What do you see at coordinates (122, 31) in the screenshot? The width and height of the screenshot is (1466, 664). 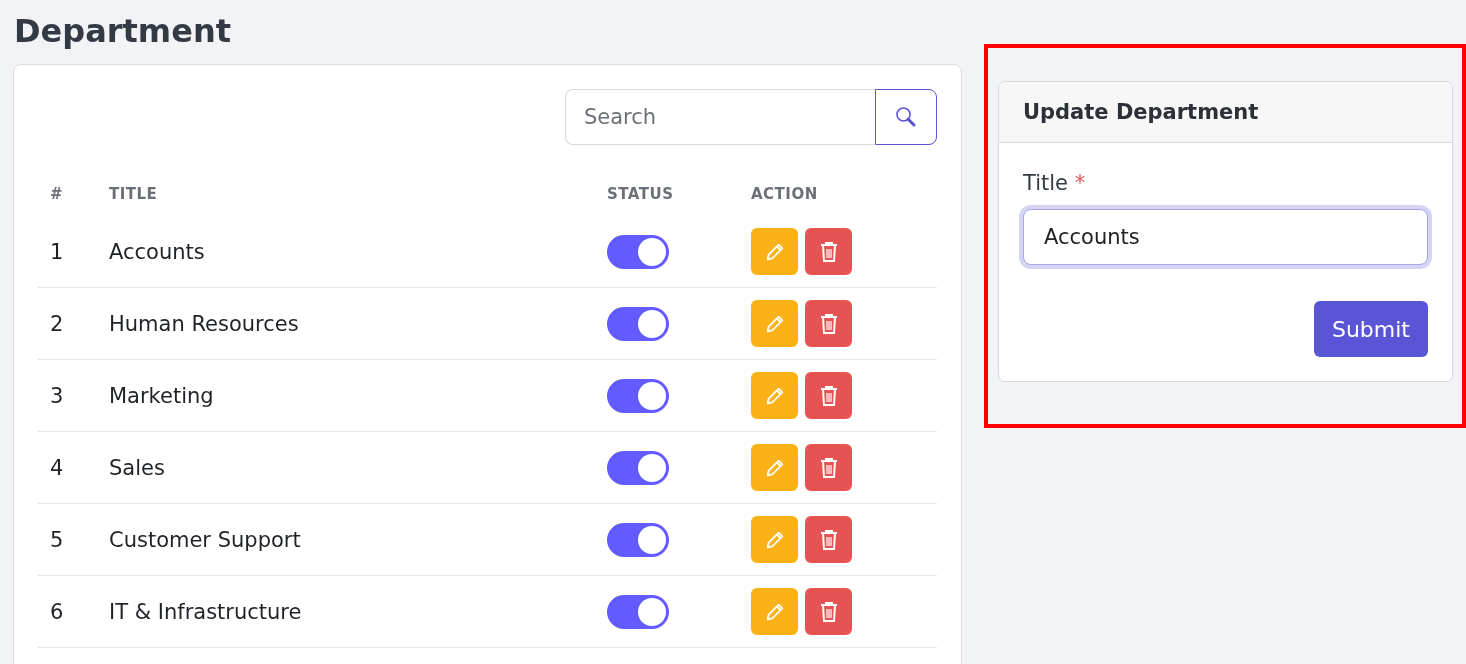 I see `page-title: Department` at bounding box center [122, 31].